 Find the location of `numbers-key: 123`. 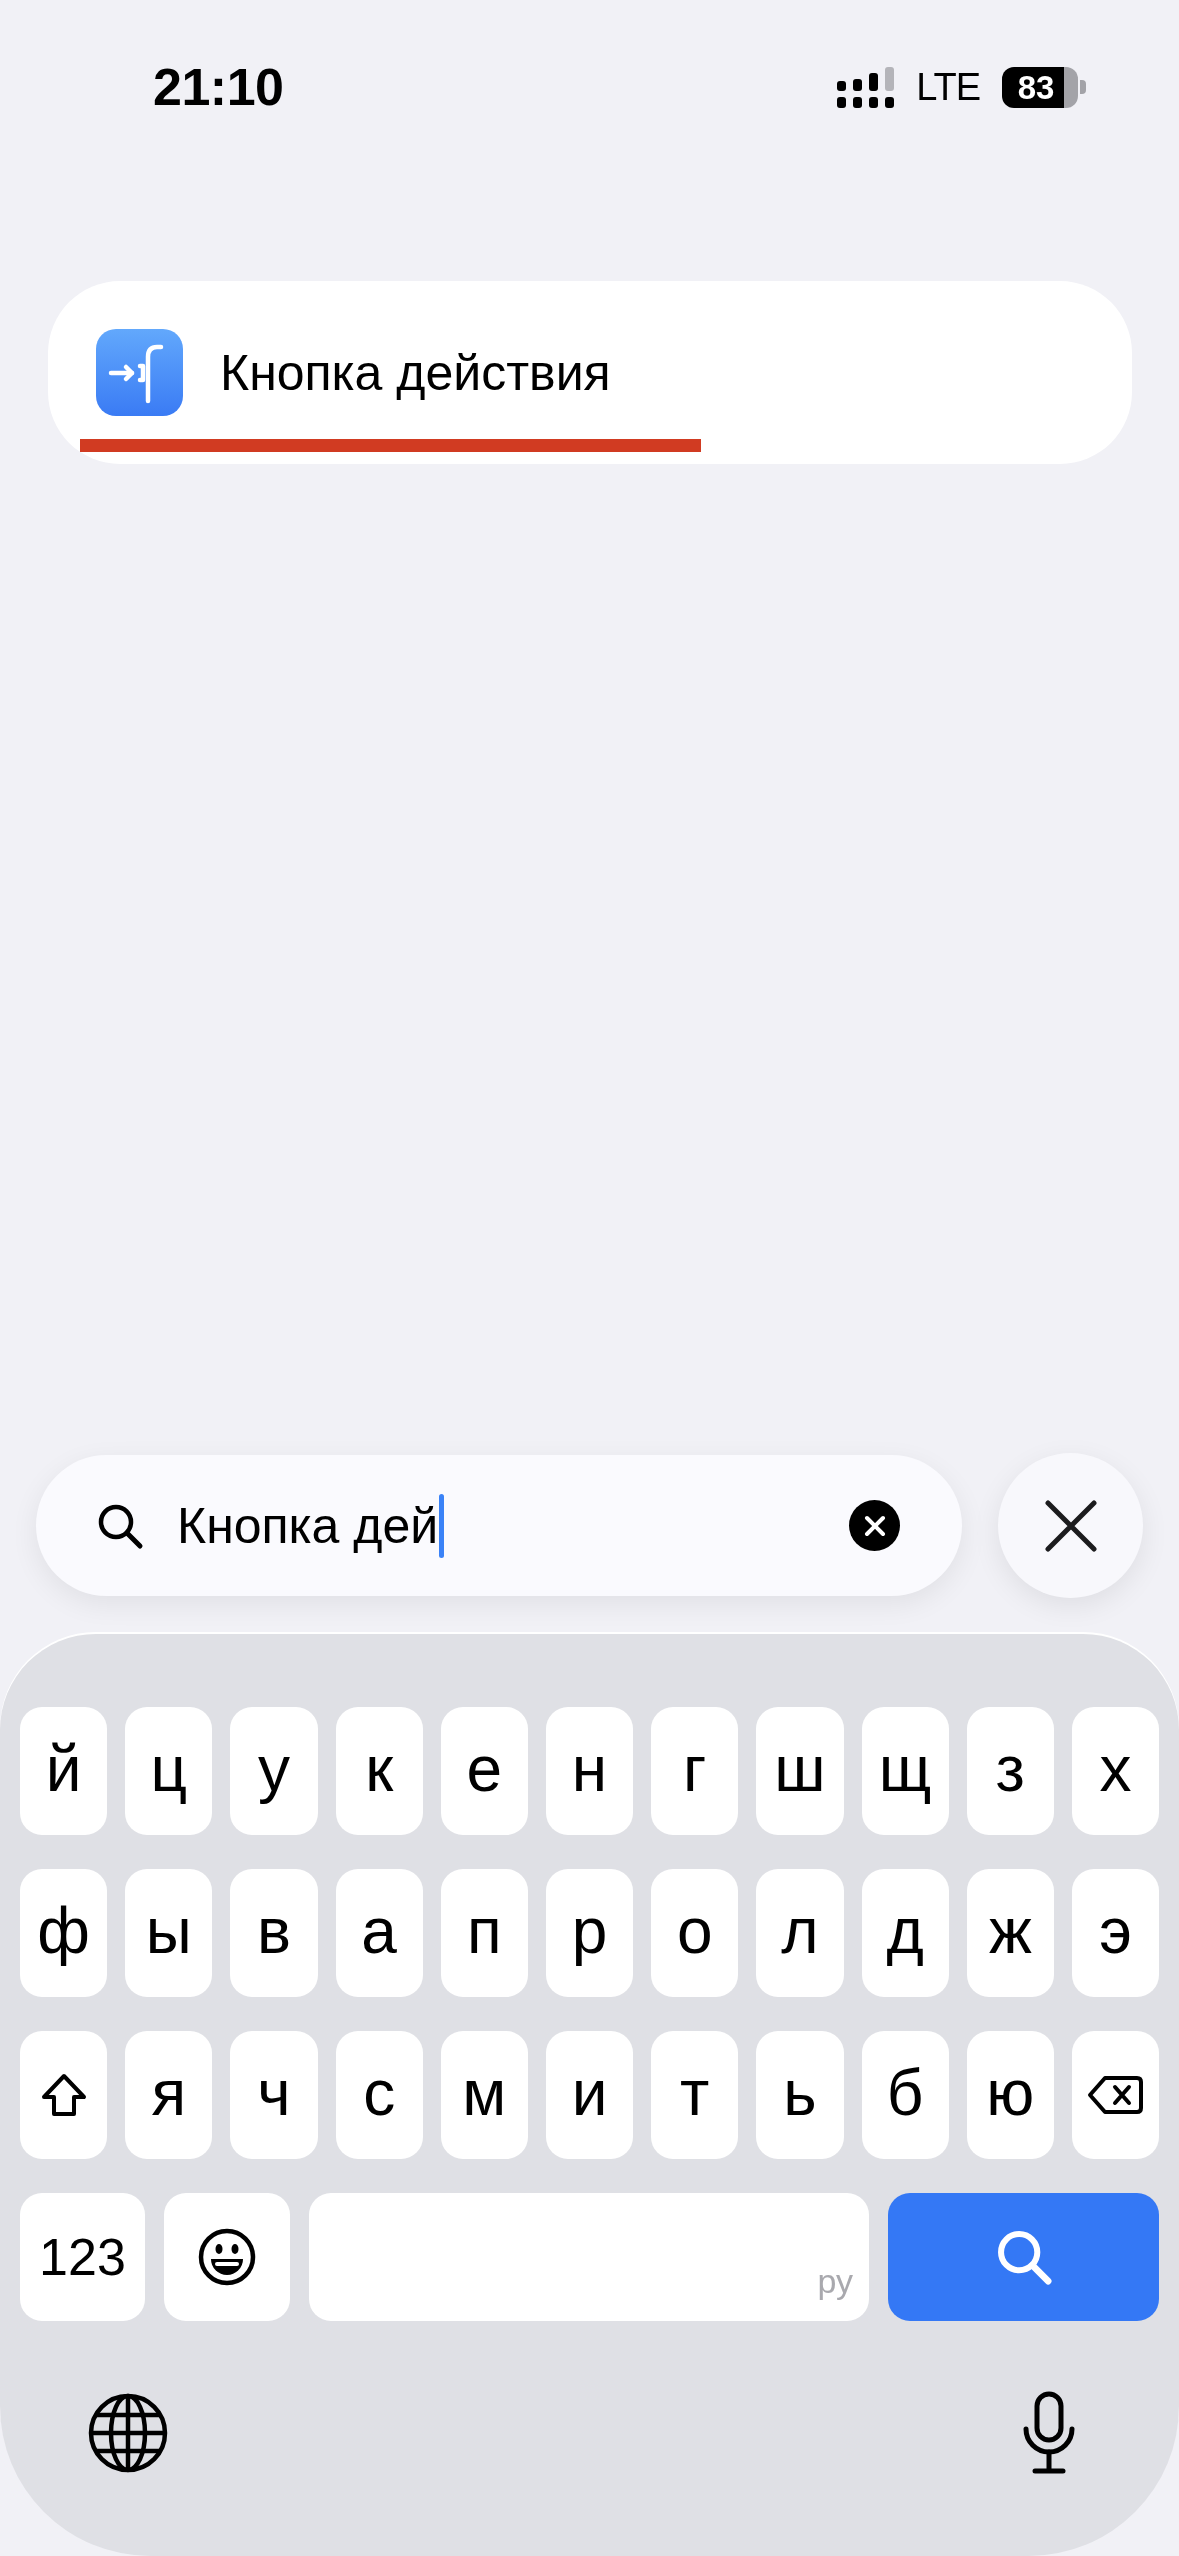

numbers-key: 123 is located at coordinates (82, 2257).